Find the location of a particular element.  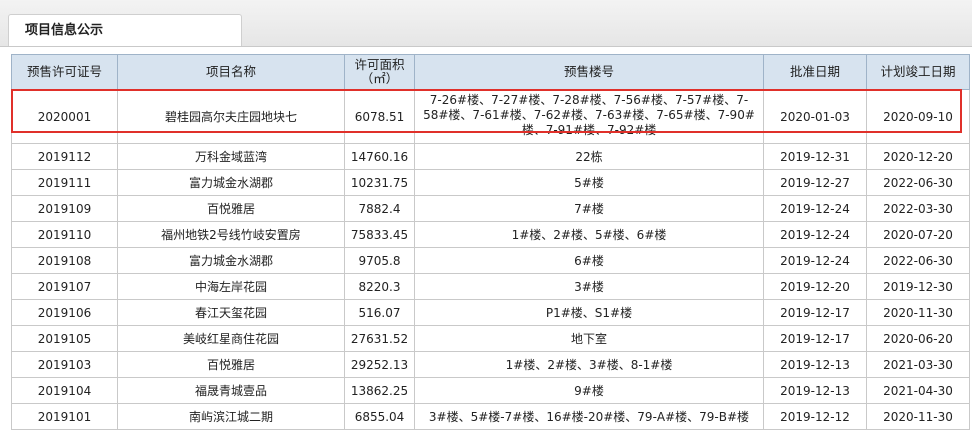

cell-completion-date: 2019-12-30 is located at coordinates (918, 286).